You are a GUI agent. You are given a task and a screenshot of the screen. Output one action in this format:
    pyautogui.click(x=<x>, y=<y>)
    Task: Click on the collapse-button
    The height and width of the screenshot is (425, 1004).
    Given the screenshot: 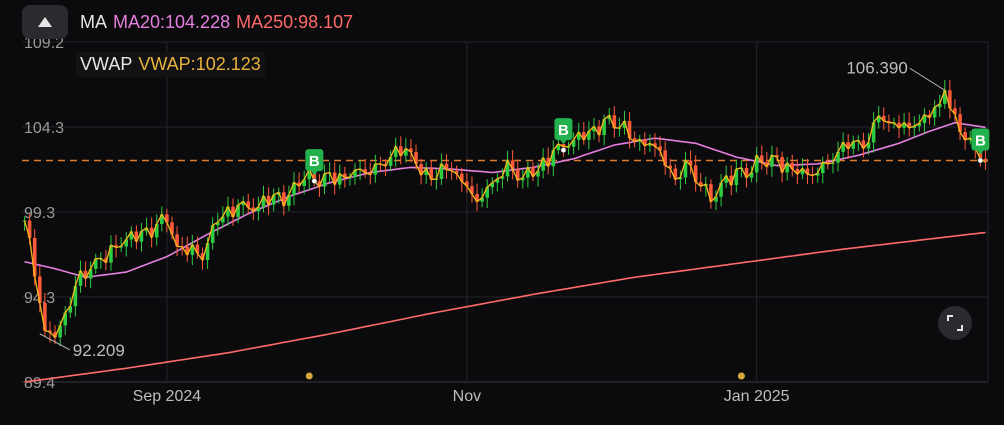 What is the action you would take?
    pyautogui.click(x=45, y=22)
    